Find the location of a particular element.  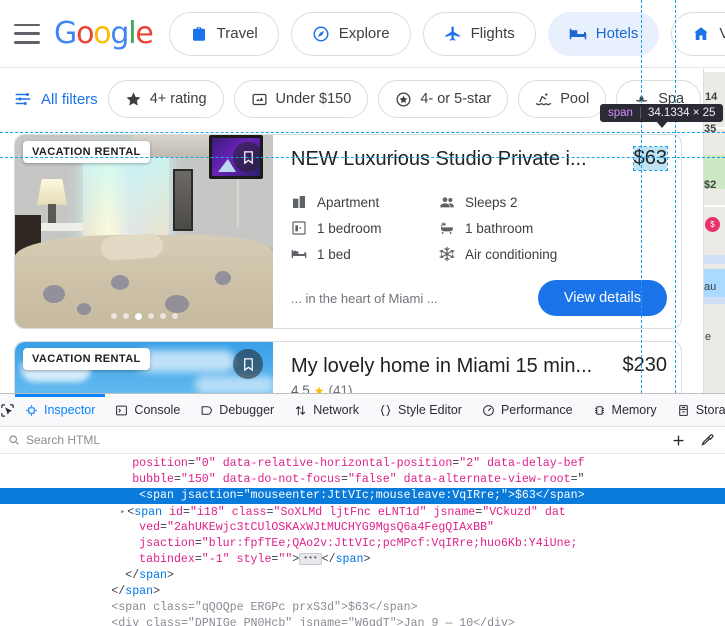

element-picker-icon is located at coordinates (7, 410).